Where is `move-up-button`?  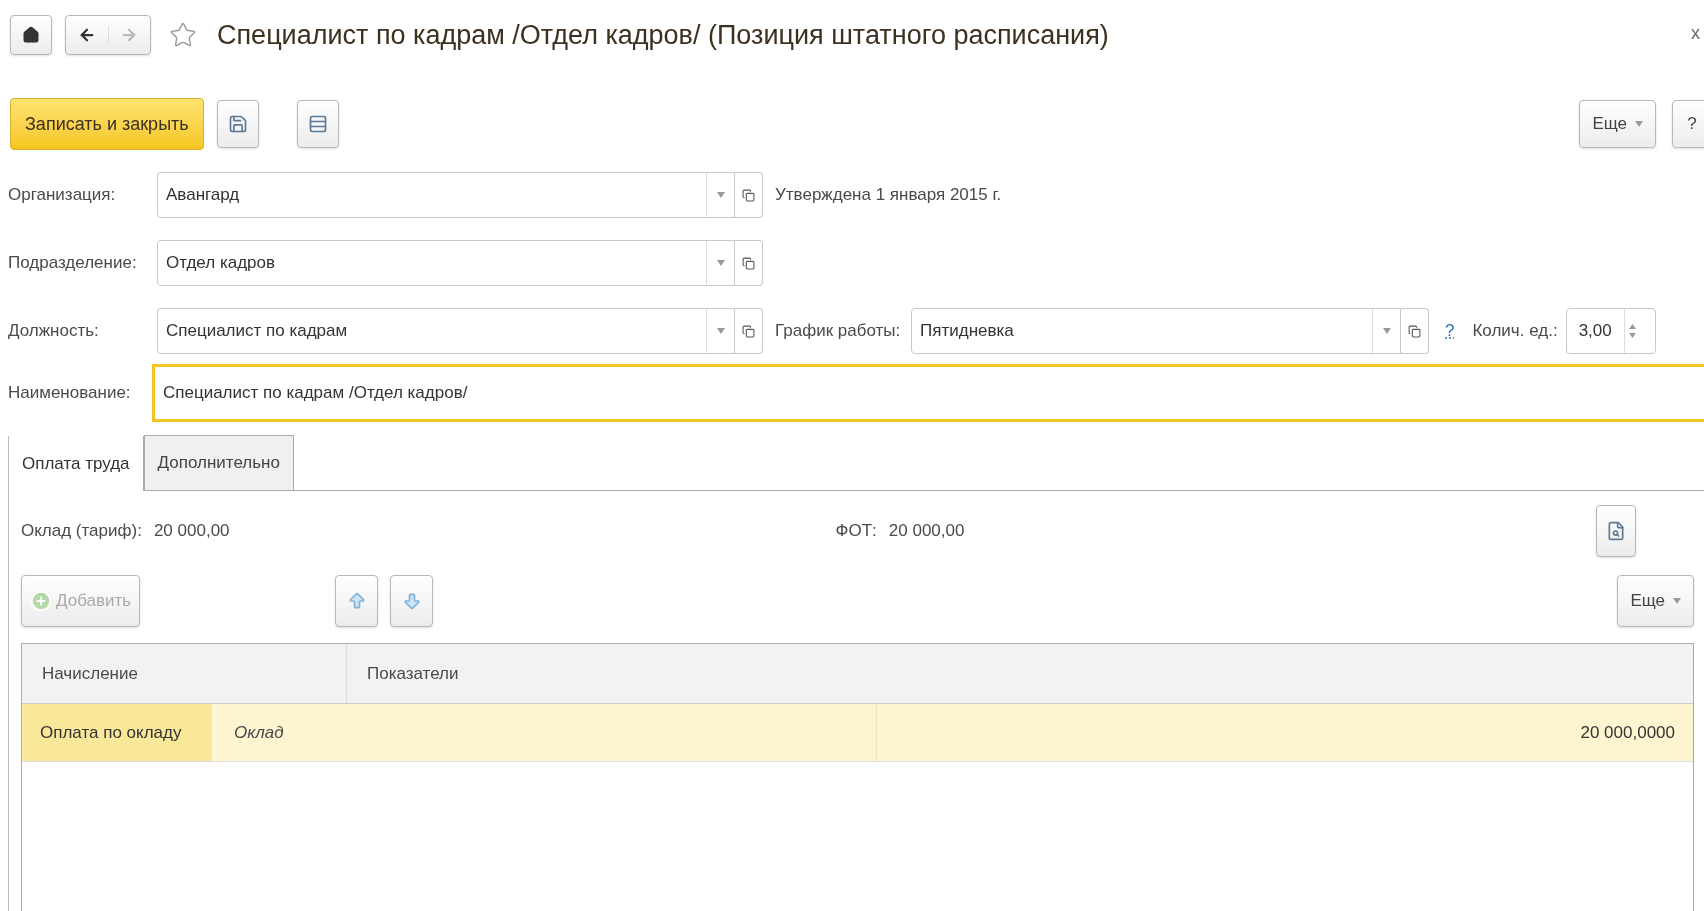 move-up-button is located at coordinates (357, 601).